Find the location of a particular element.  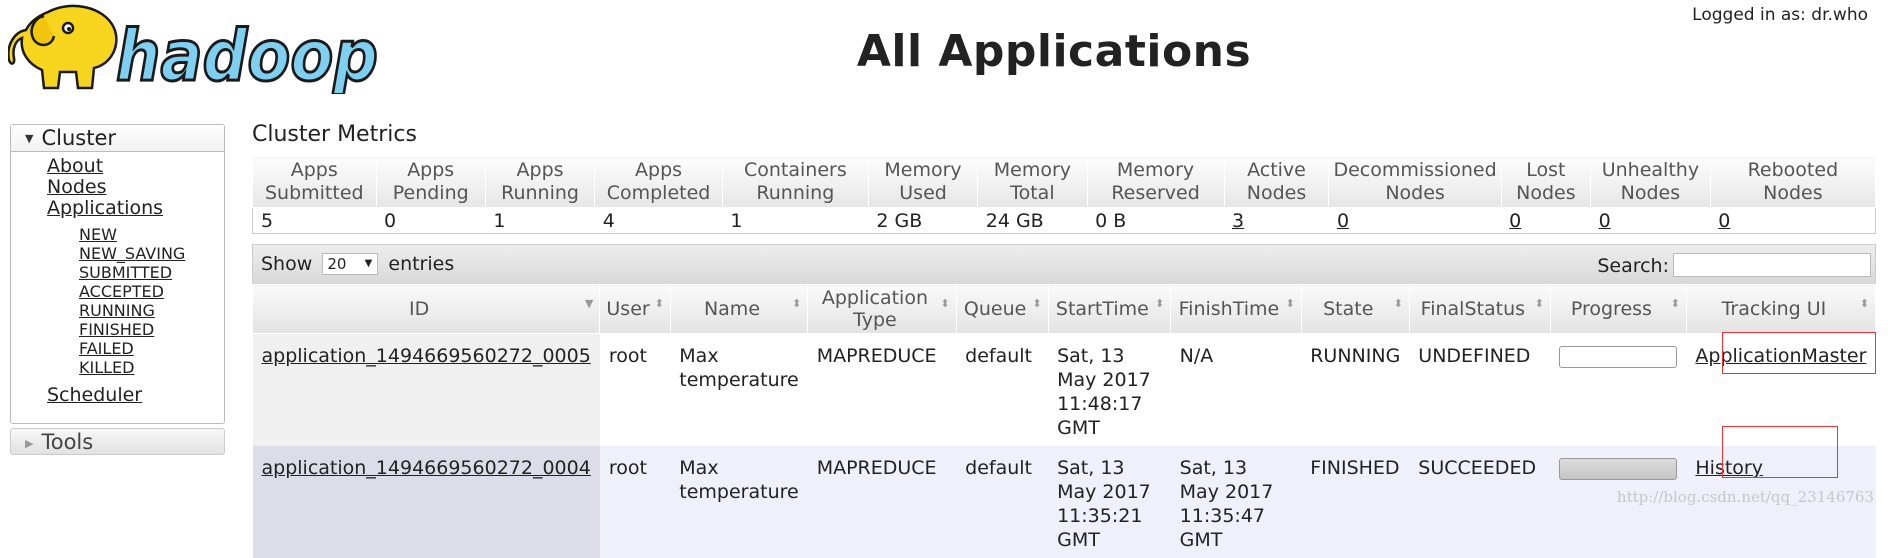

cell-name: Max temperature is located at coordinates (739, 502).